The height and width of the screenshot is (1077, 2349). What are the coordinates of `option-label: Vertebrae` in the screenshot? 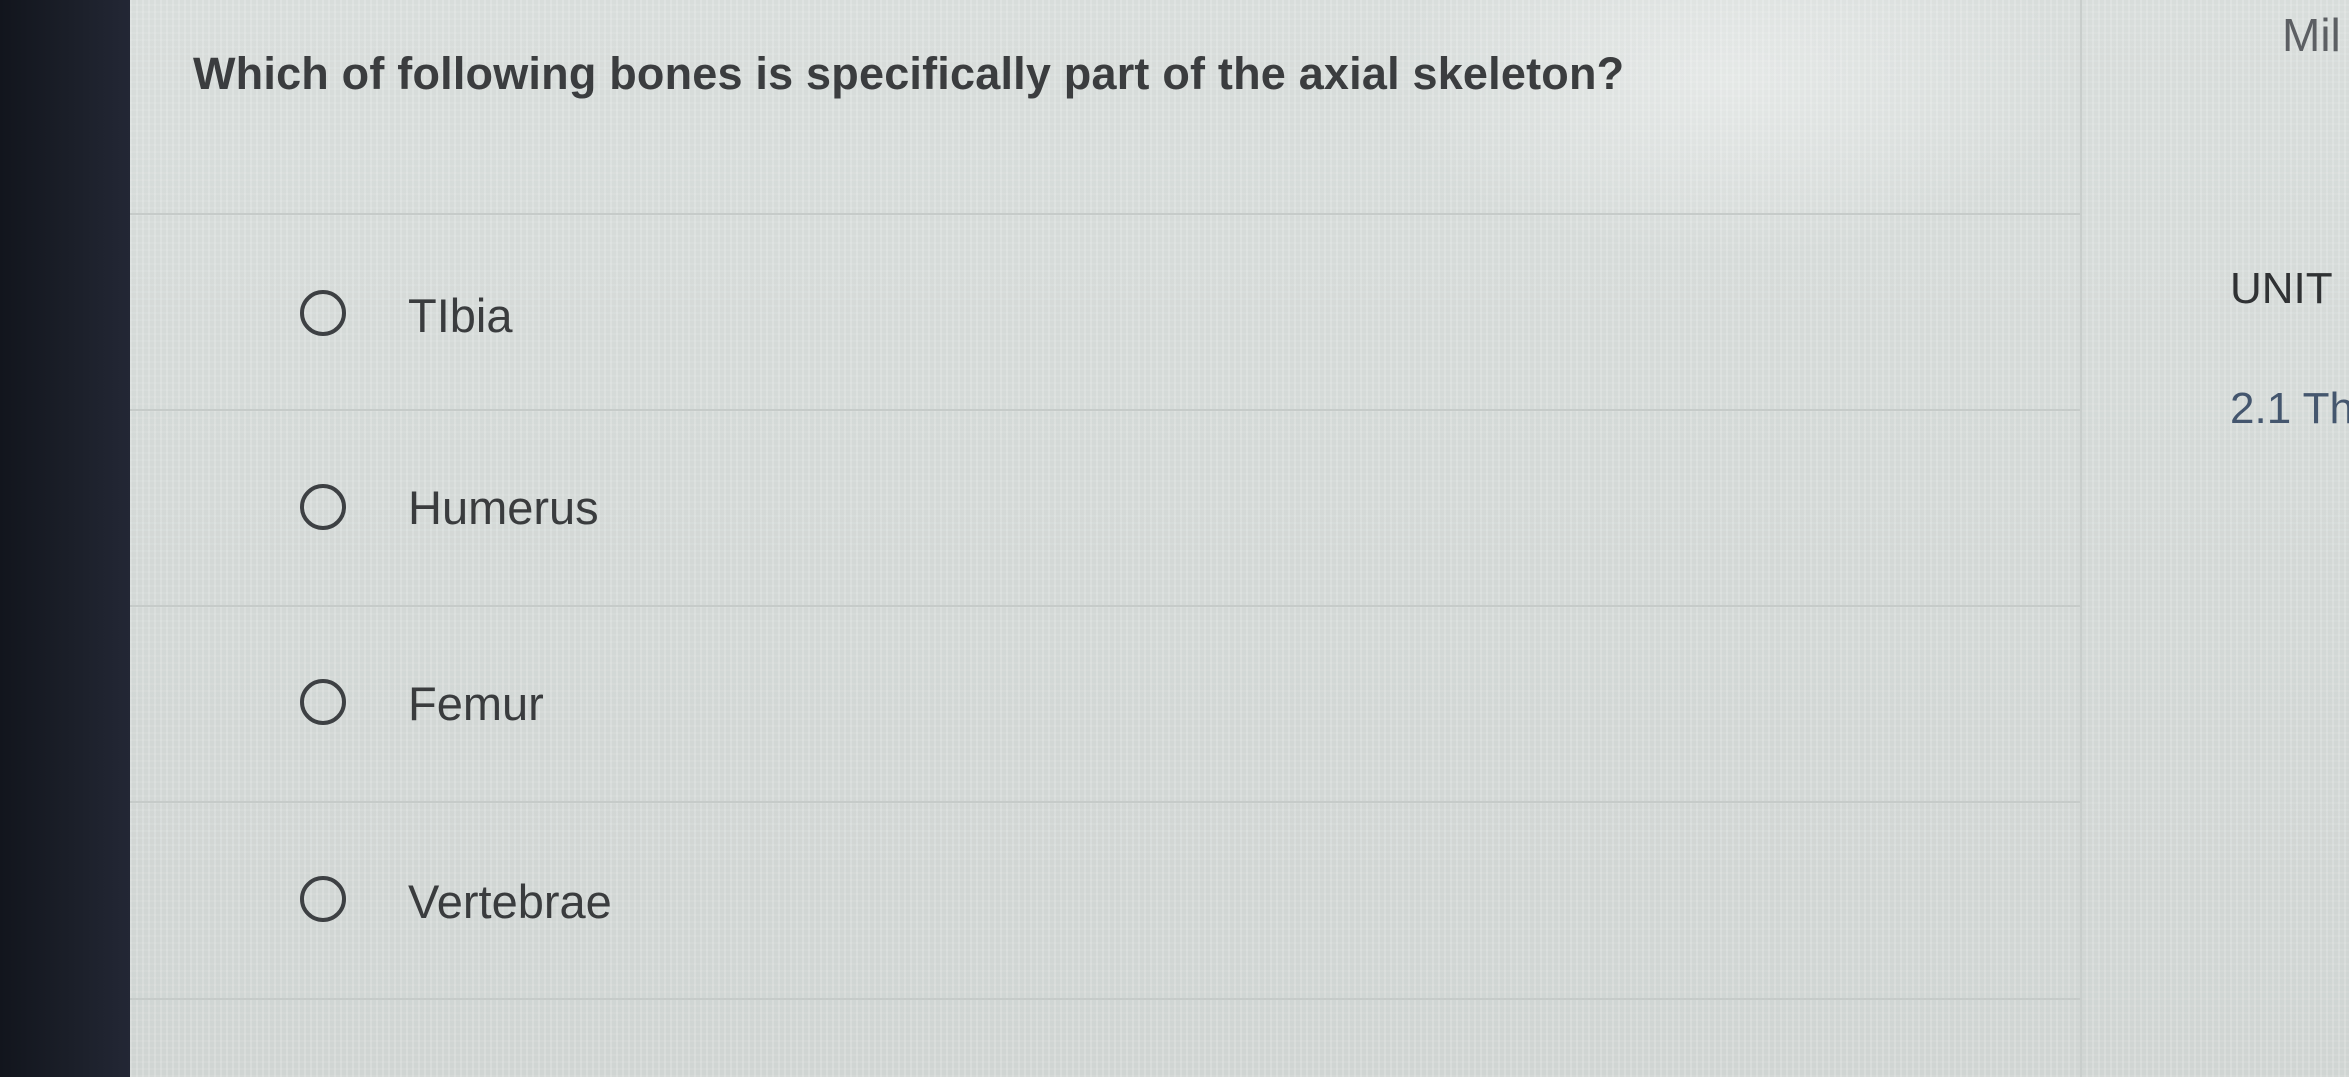 It's located at (510, 901).